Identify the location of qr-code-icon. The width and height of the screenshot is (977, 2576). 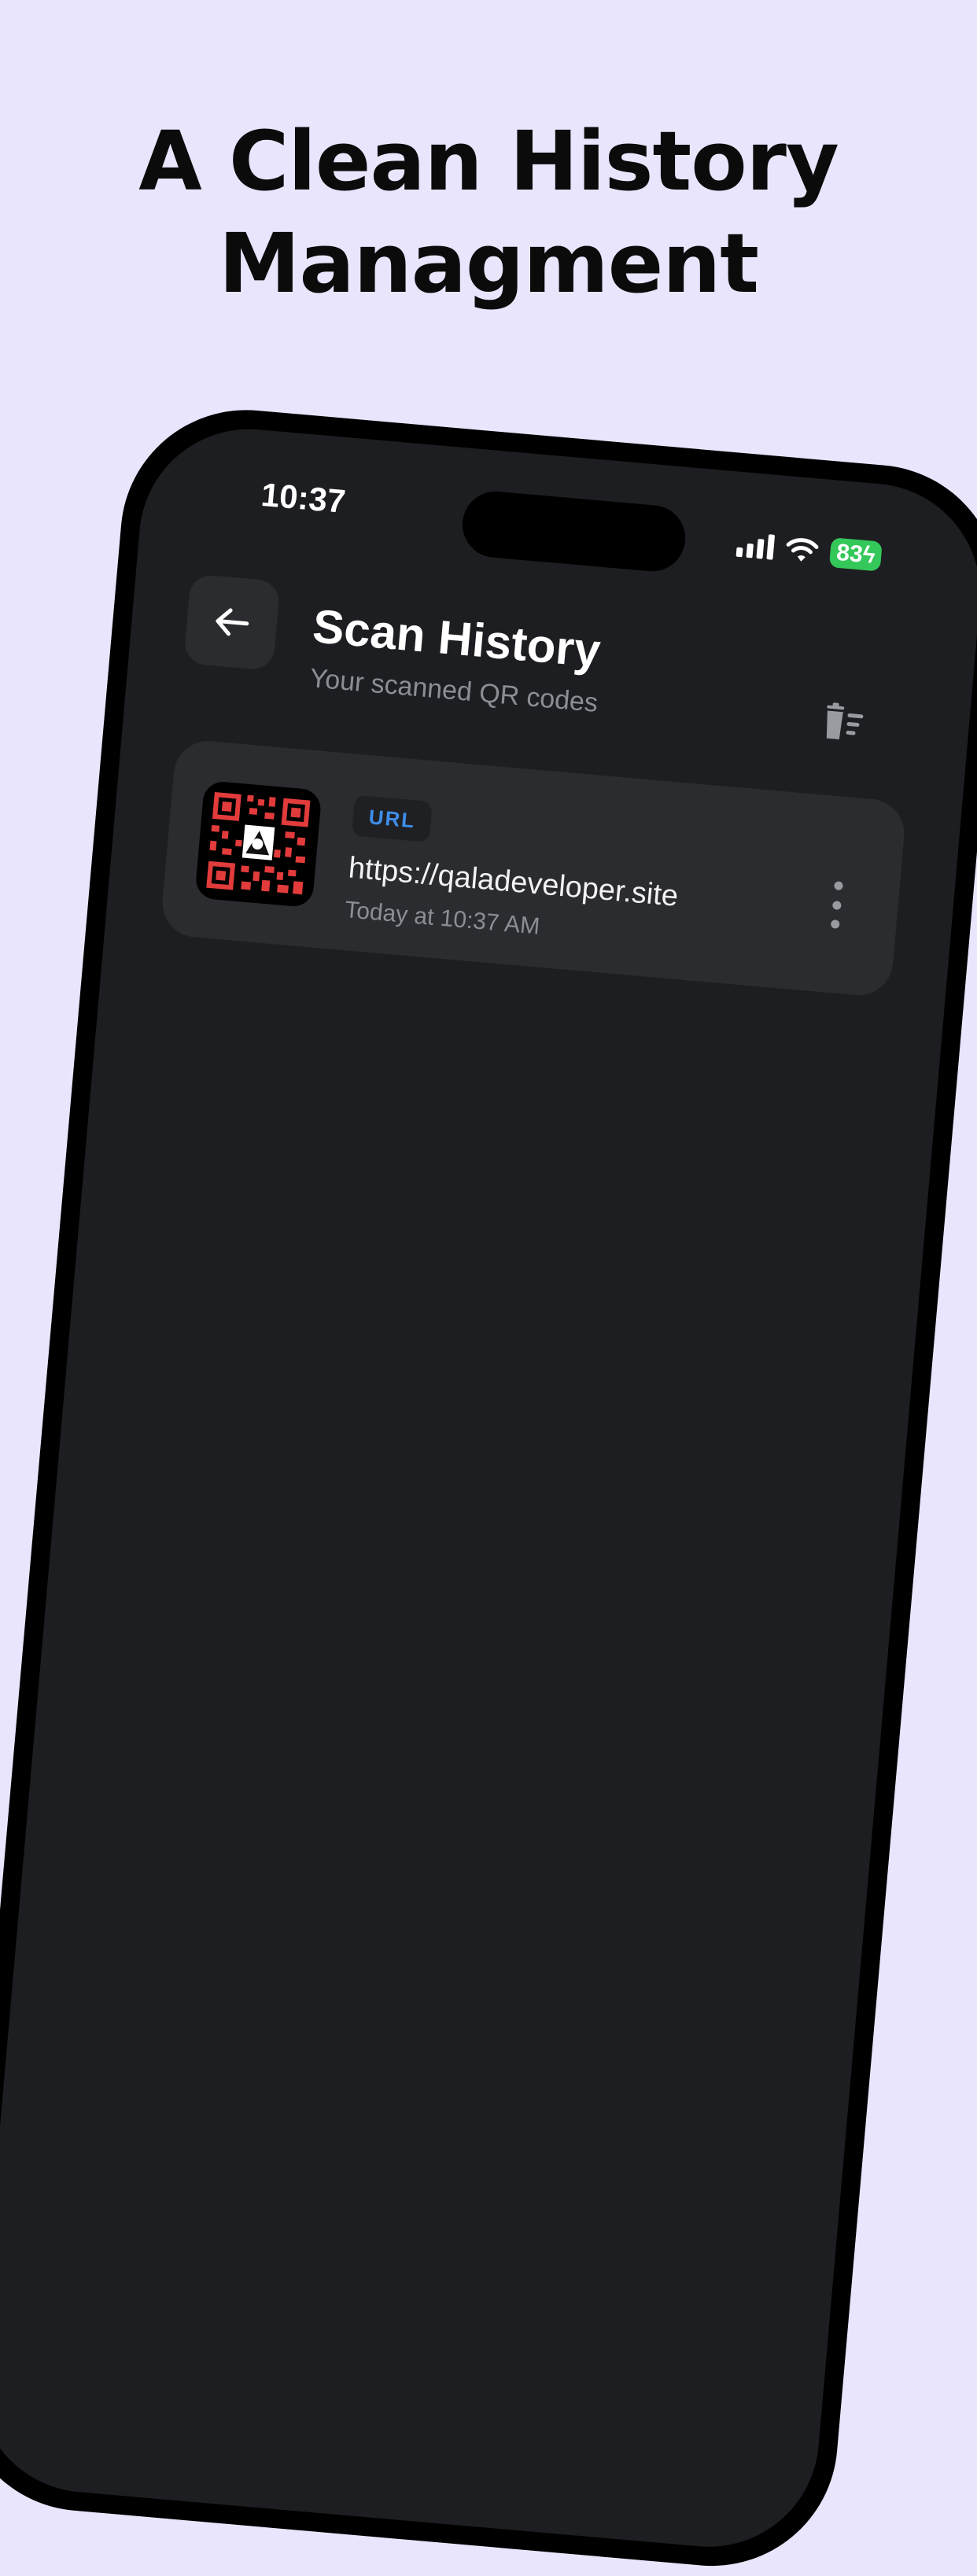
(258, 843).